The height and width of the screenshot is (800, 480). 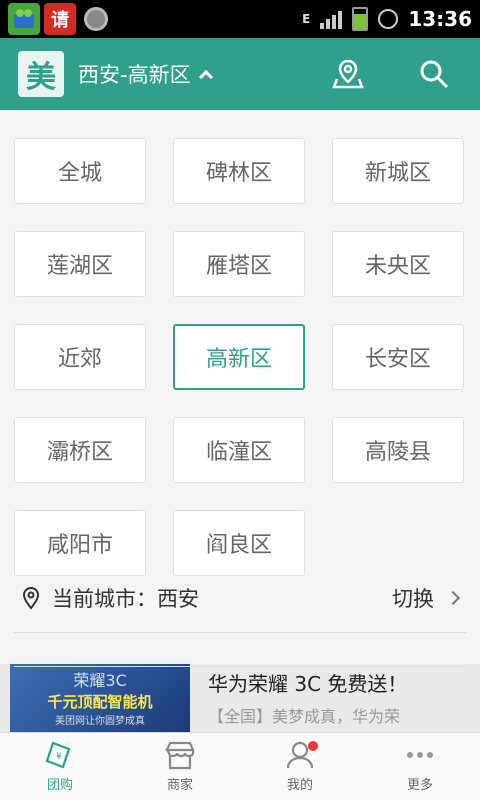 What do you see at coordinates (240, 651) in the screenshot?
I see `scroll-fade` at bounding box center [240, 651].